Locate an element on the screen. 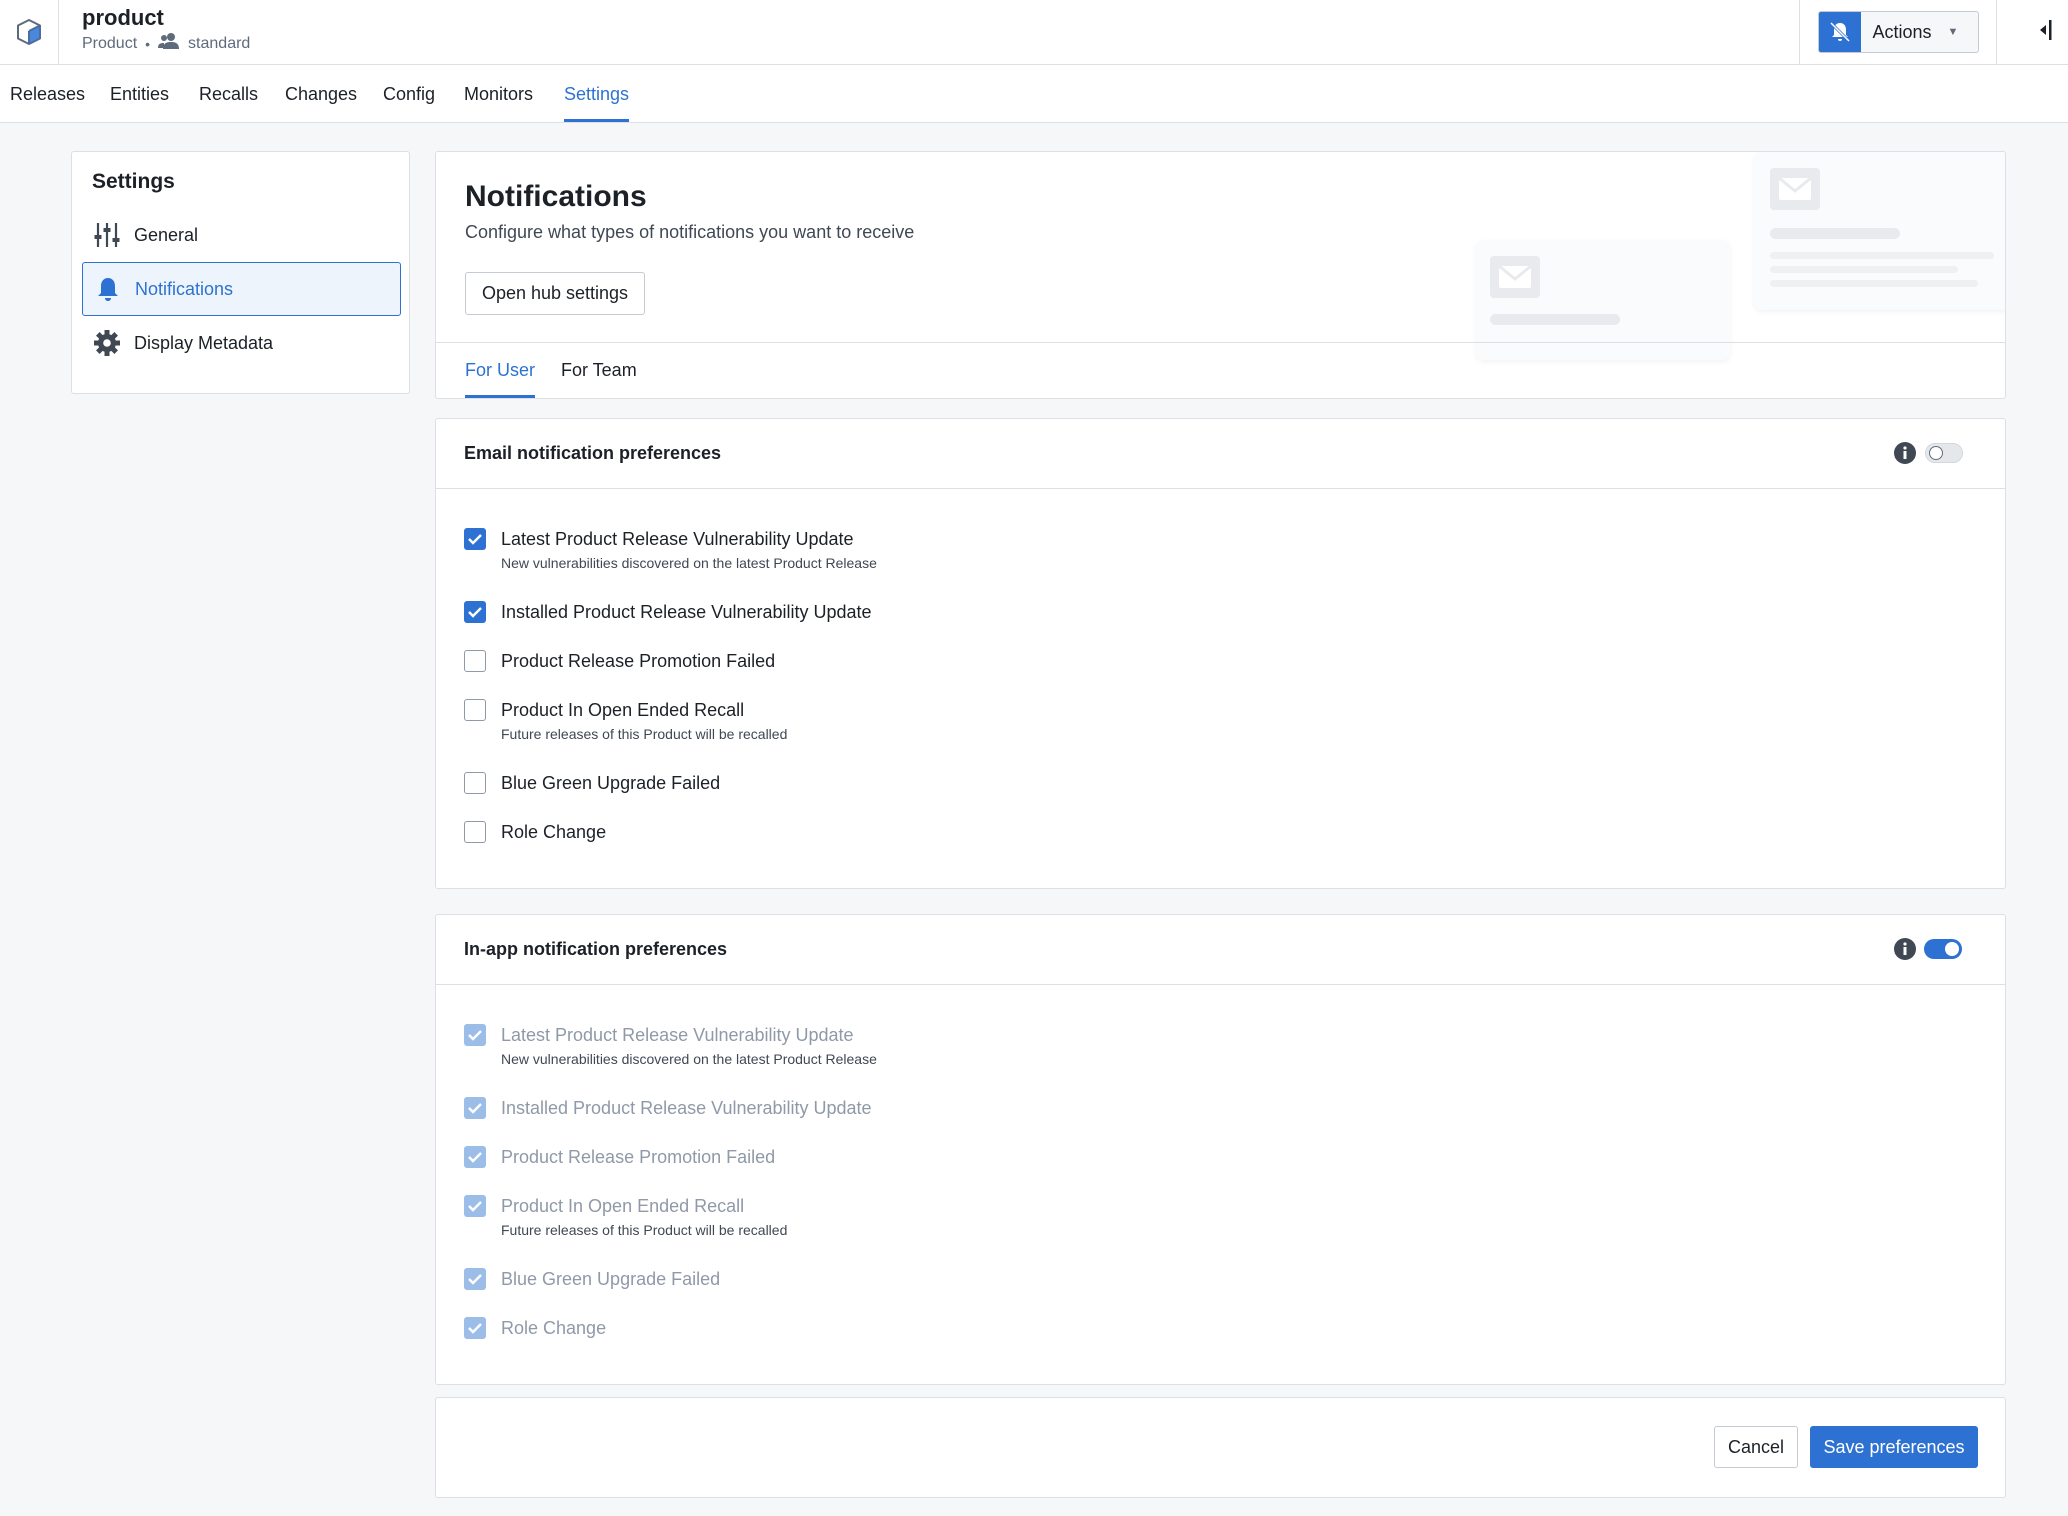 The image size is (2068, 1516). inapp-preferences-header: In-app notification preferences is located at coordinates (1220, 950).